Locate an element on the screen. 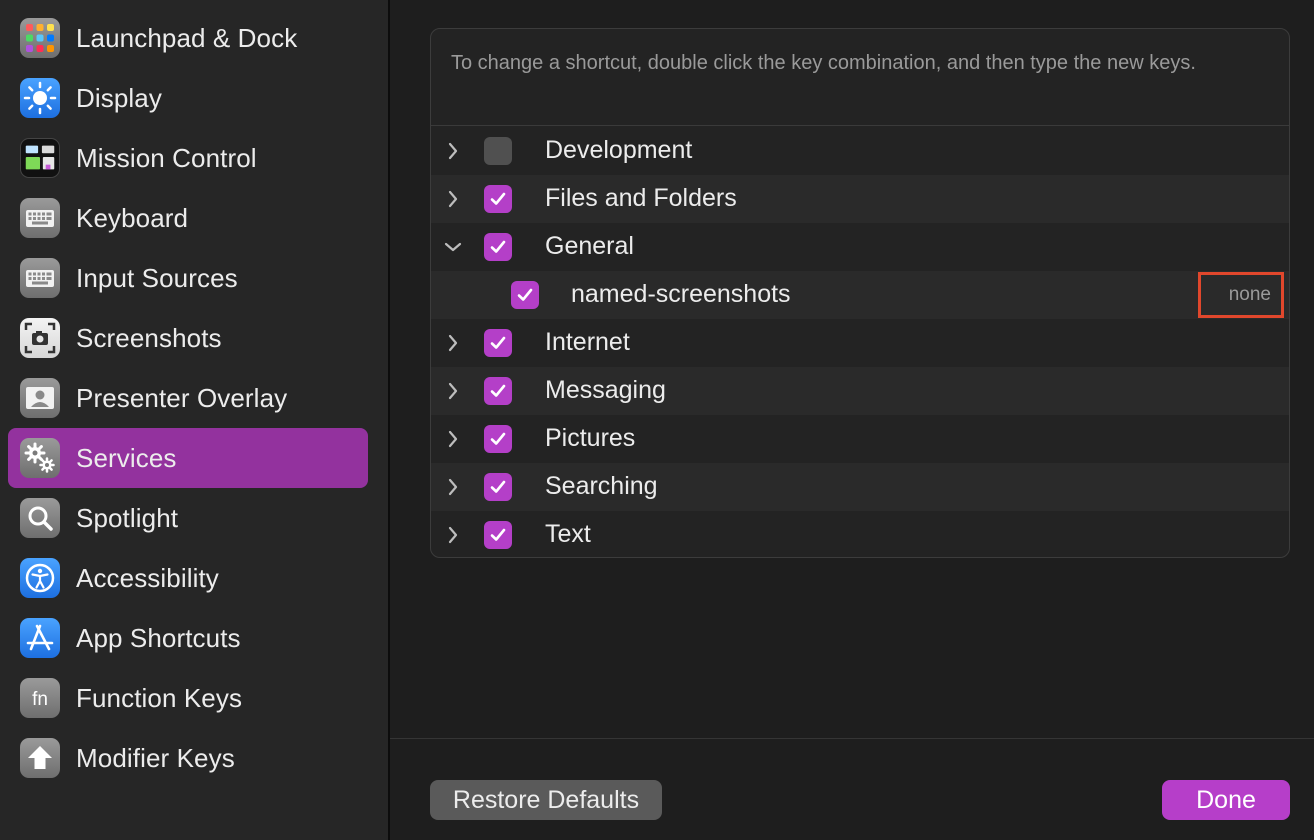 The height and width of the screenshot is (840, 1314). checkbox-general is located at coordinates (498, 247).